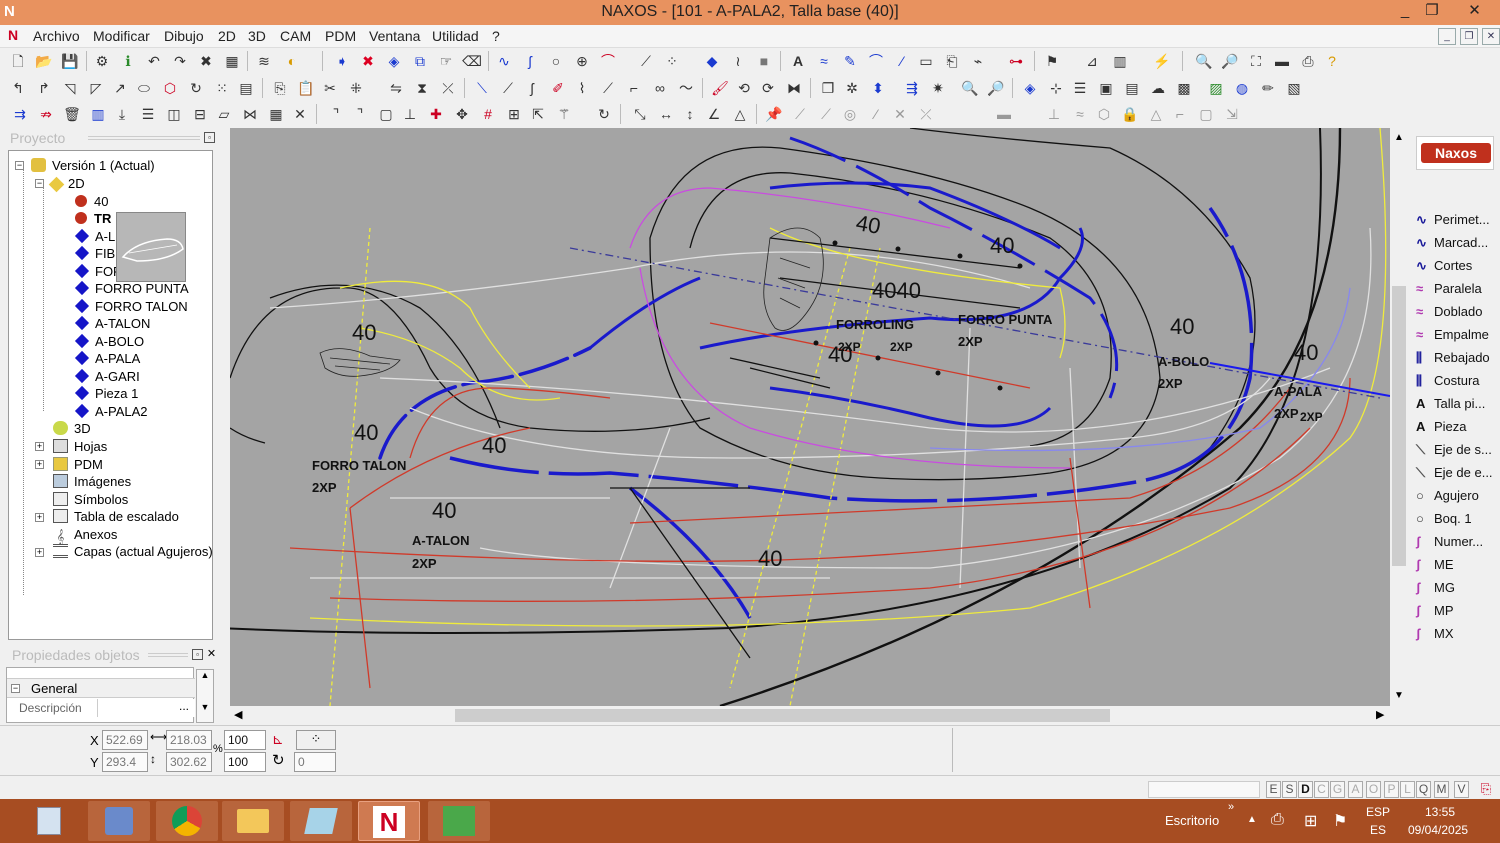  I want to click on tool-cortes: ∿ Cortes, so click(1444, 266).